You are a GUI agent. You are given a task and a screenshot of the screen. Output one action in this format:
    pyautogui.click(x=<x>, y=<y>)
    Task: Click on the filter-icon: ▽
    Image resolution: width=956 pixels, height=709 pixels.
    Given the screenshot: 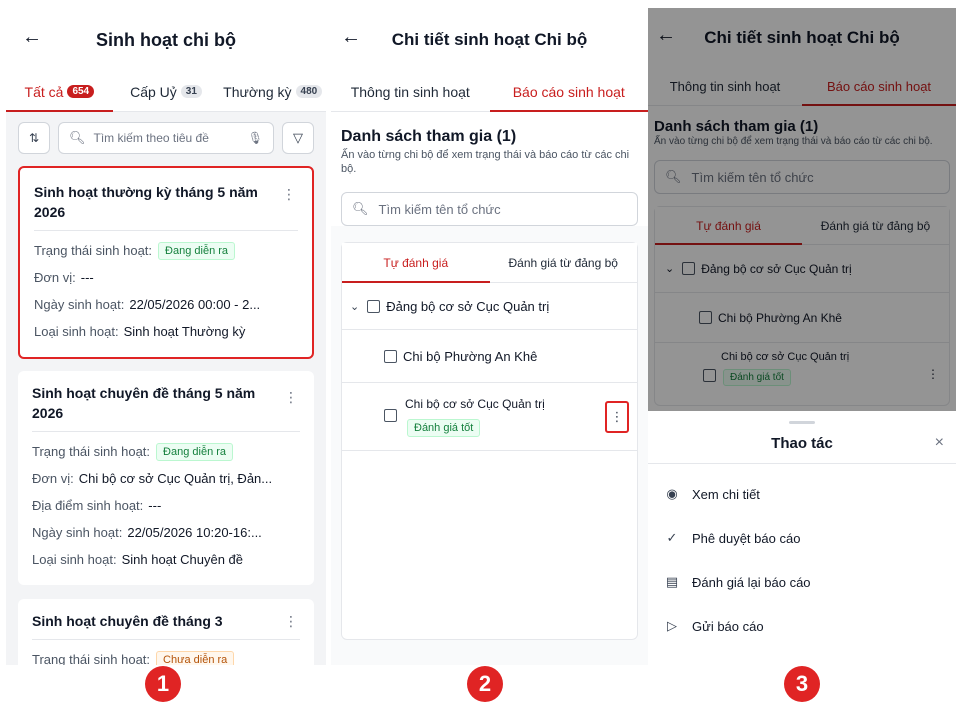 What is the action you would take?
    pyautogui.click(x=298, y=138)
    